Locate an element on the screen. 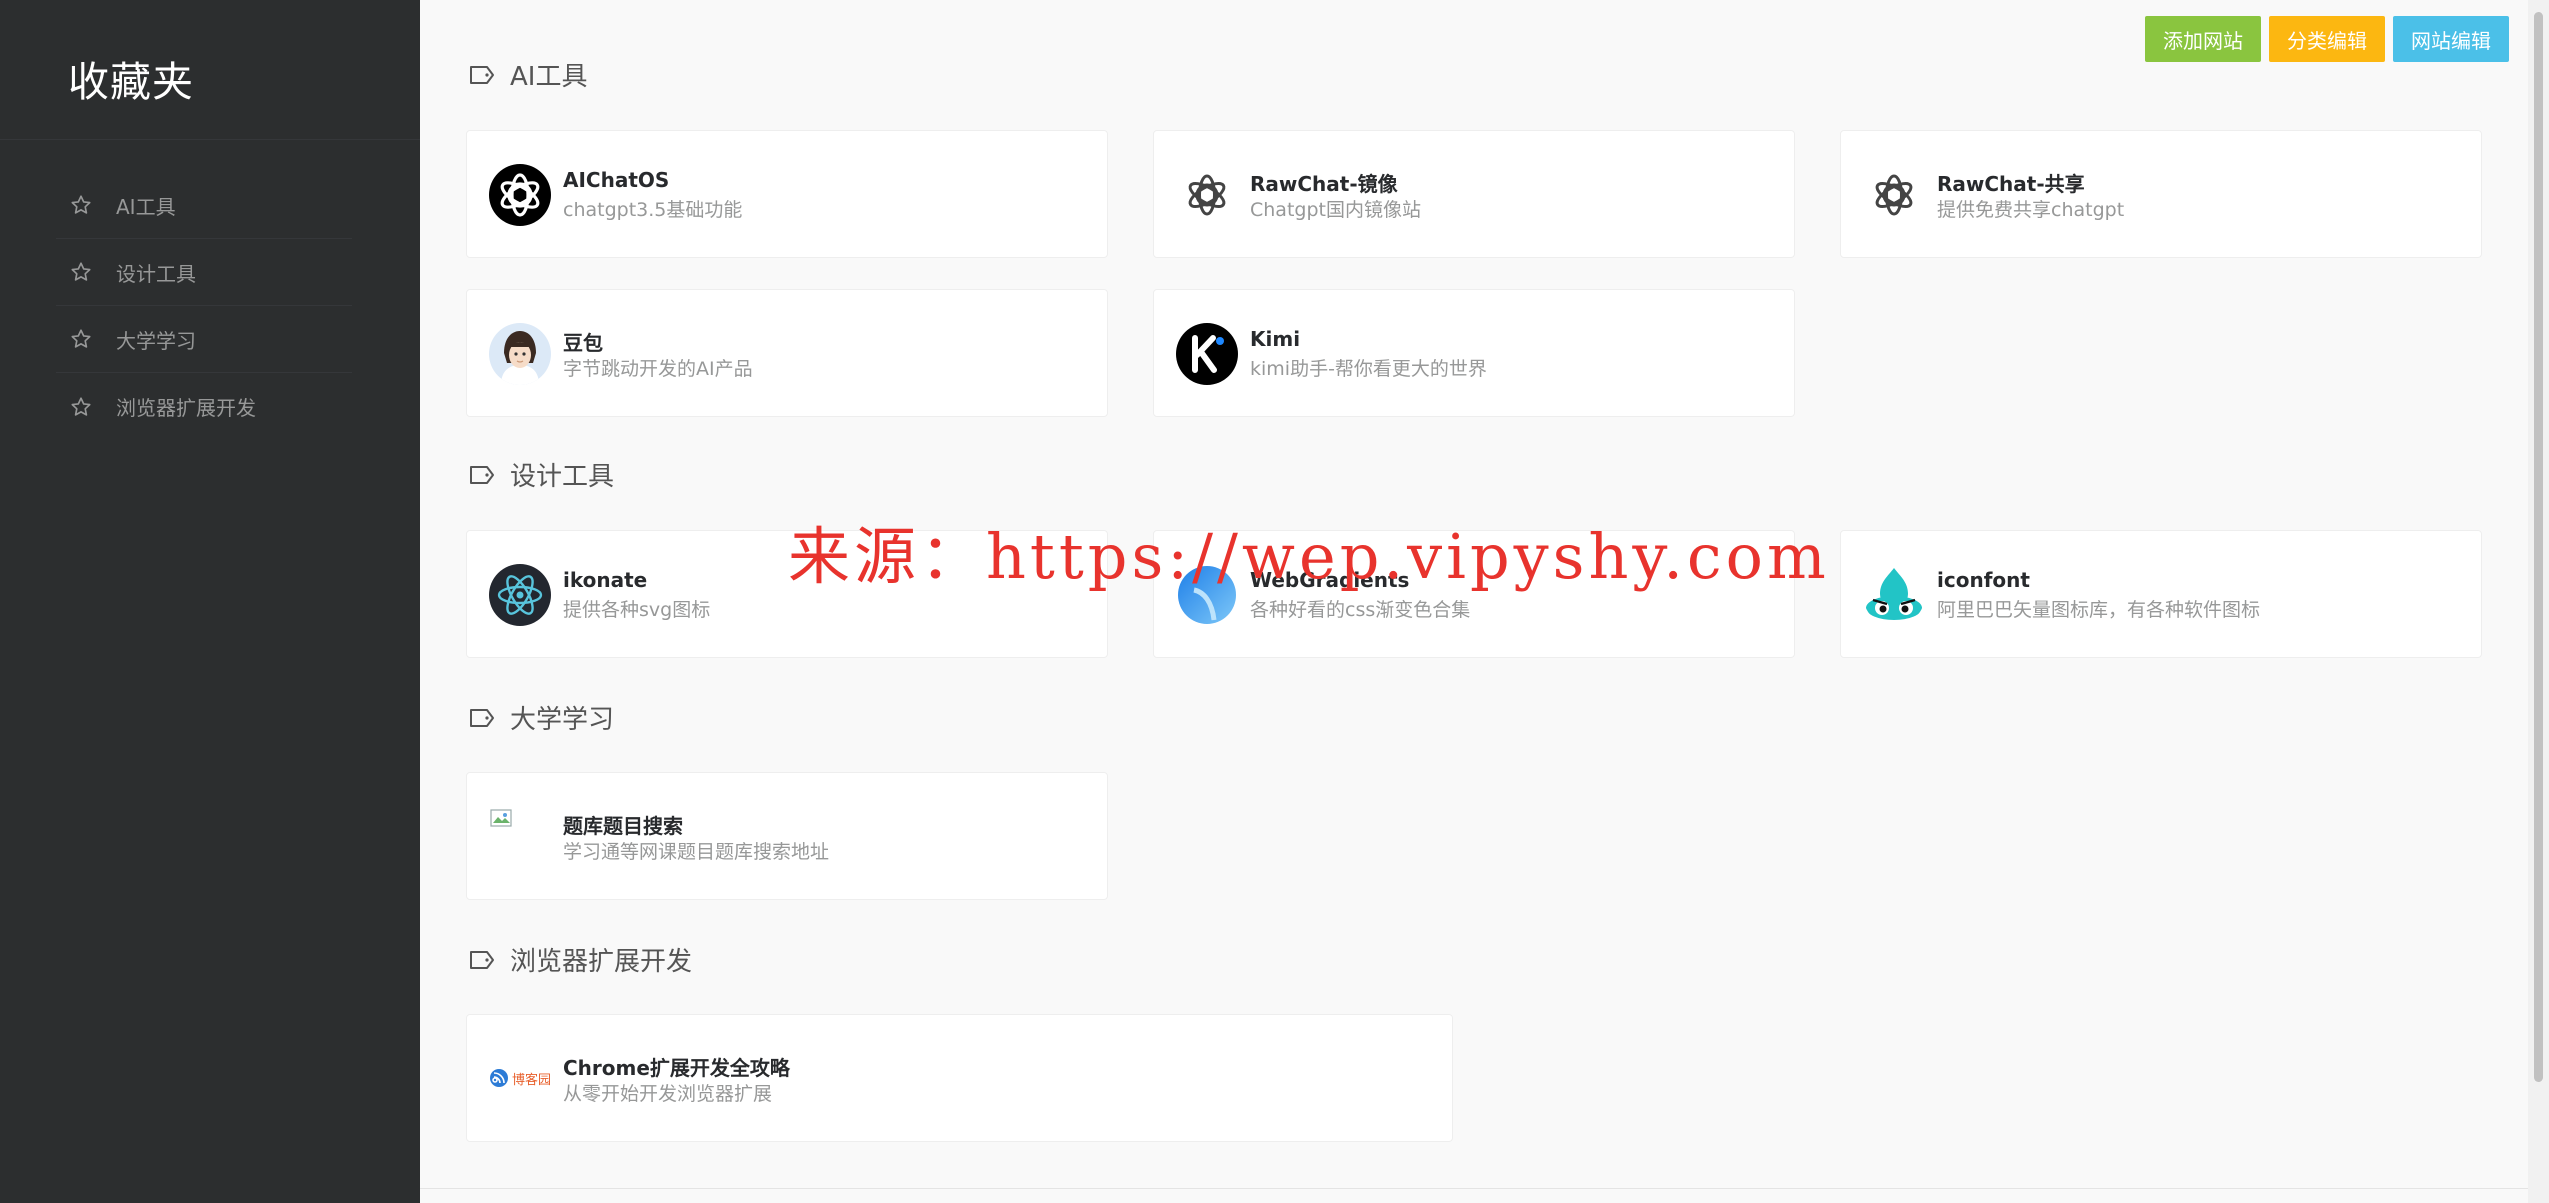  sidebar-item-label: AI工具 is located at coordinates (146, 206).